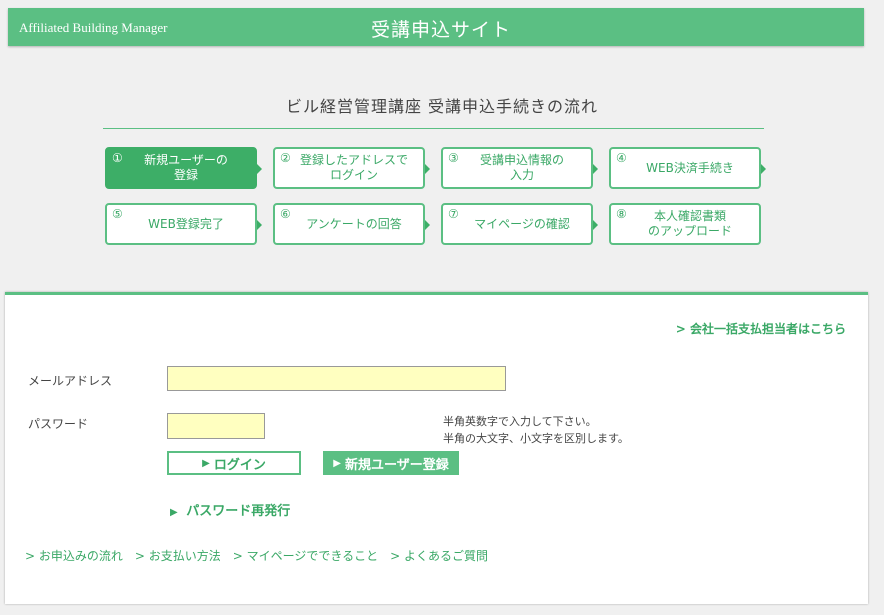  I want to click on step-label: 本人確認書類 のアップロード, so click(689, 223).